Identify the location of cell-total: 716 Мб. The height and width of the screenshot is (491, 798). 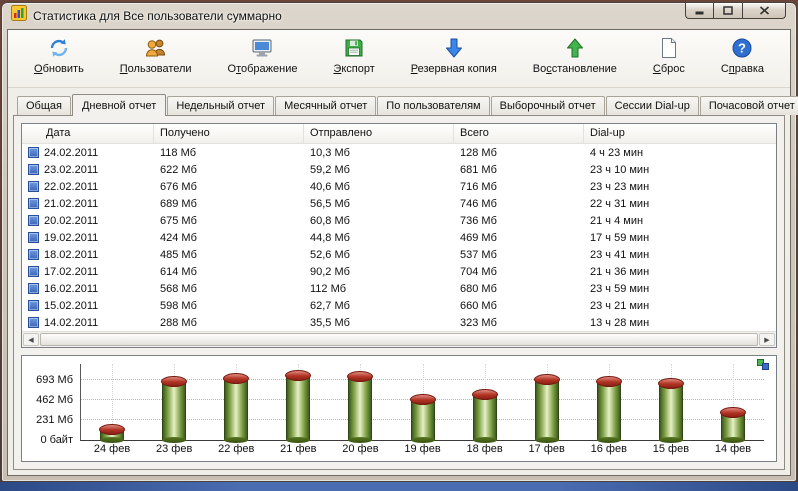
(478, 186).